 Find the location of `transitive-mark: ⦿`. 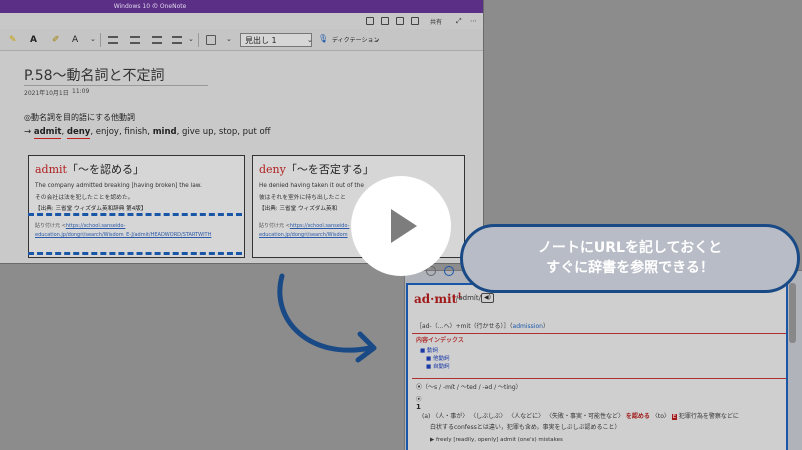

transitive-mark: ⦿ is located at coordinates (419, 400).